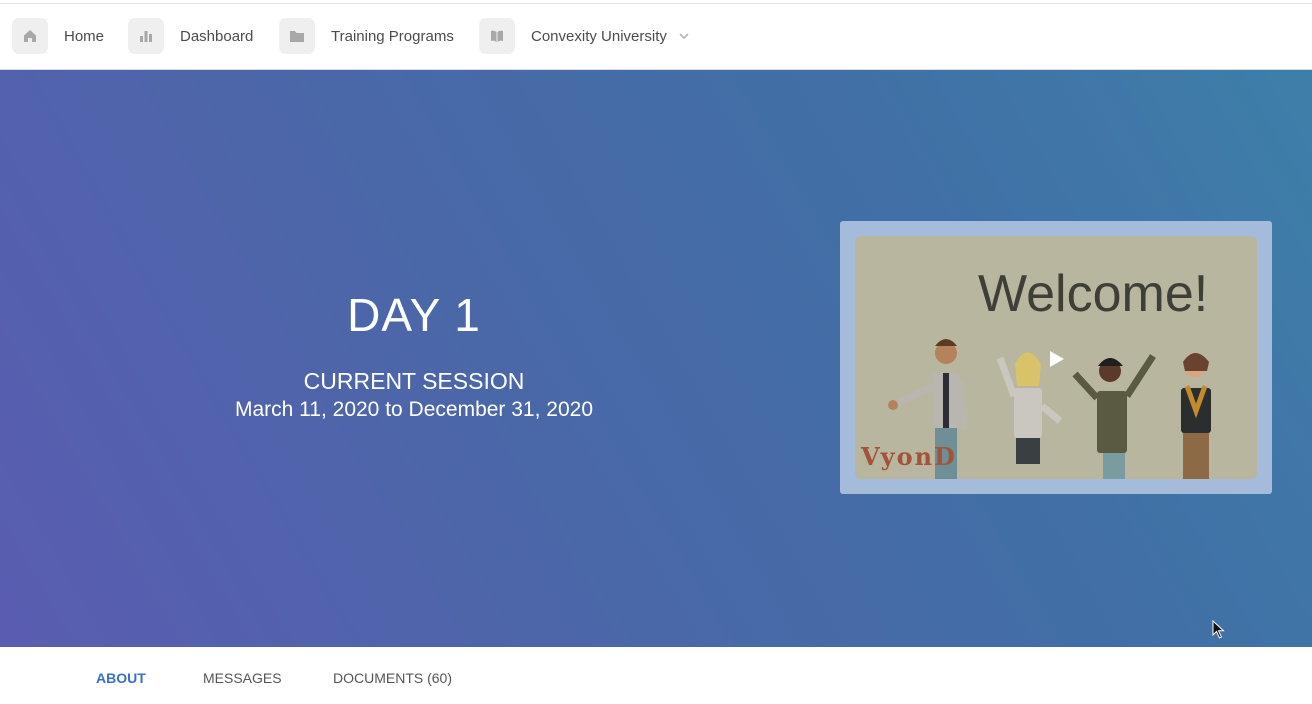 This screenshot has height=704, width=1312. What do you see at coordinates (909, 456) in the screenshot?
I see `vyond-watermark: VyonD` at bounding box center [909, 456].